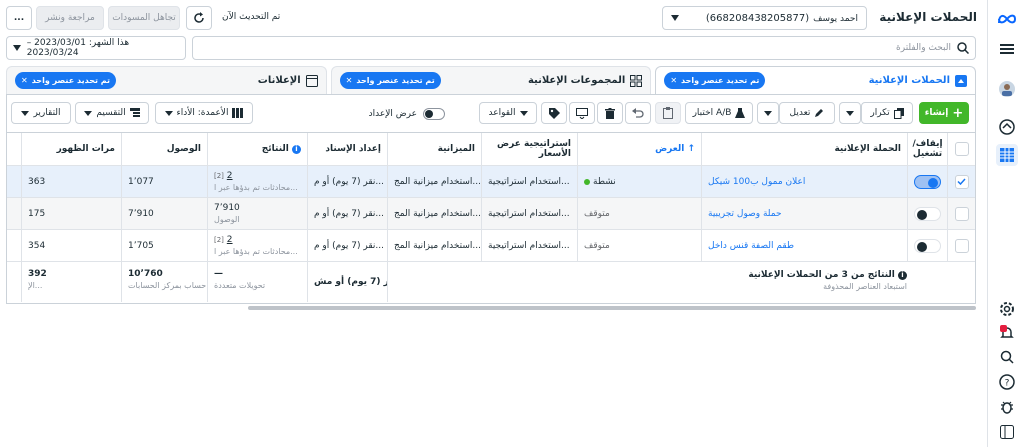  I want to click on header-bid-strategy: استراتيجية عرض الأسعار, so click(529, 149).